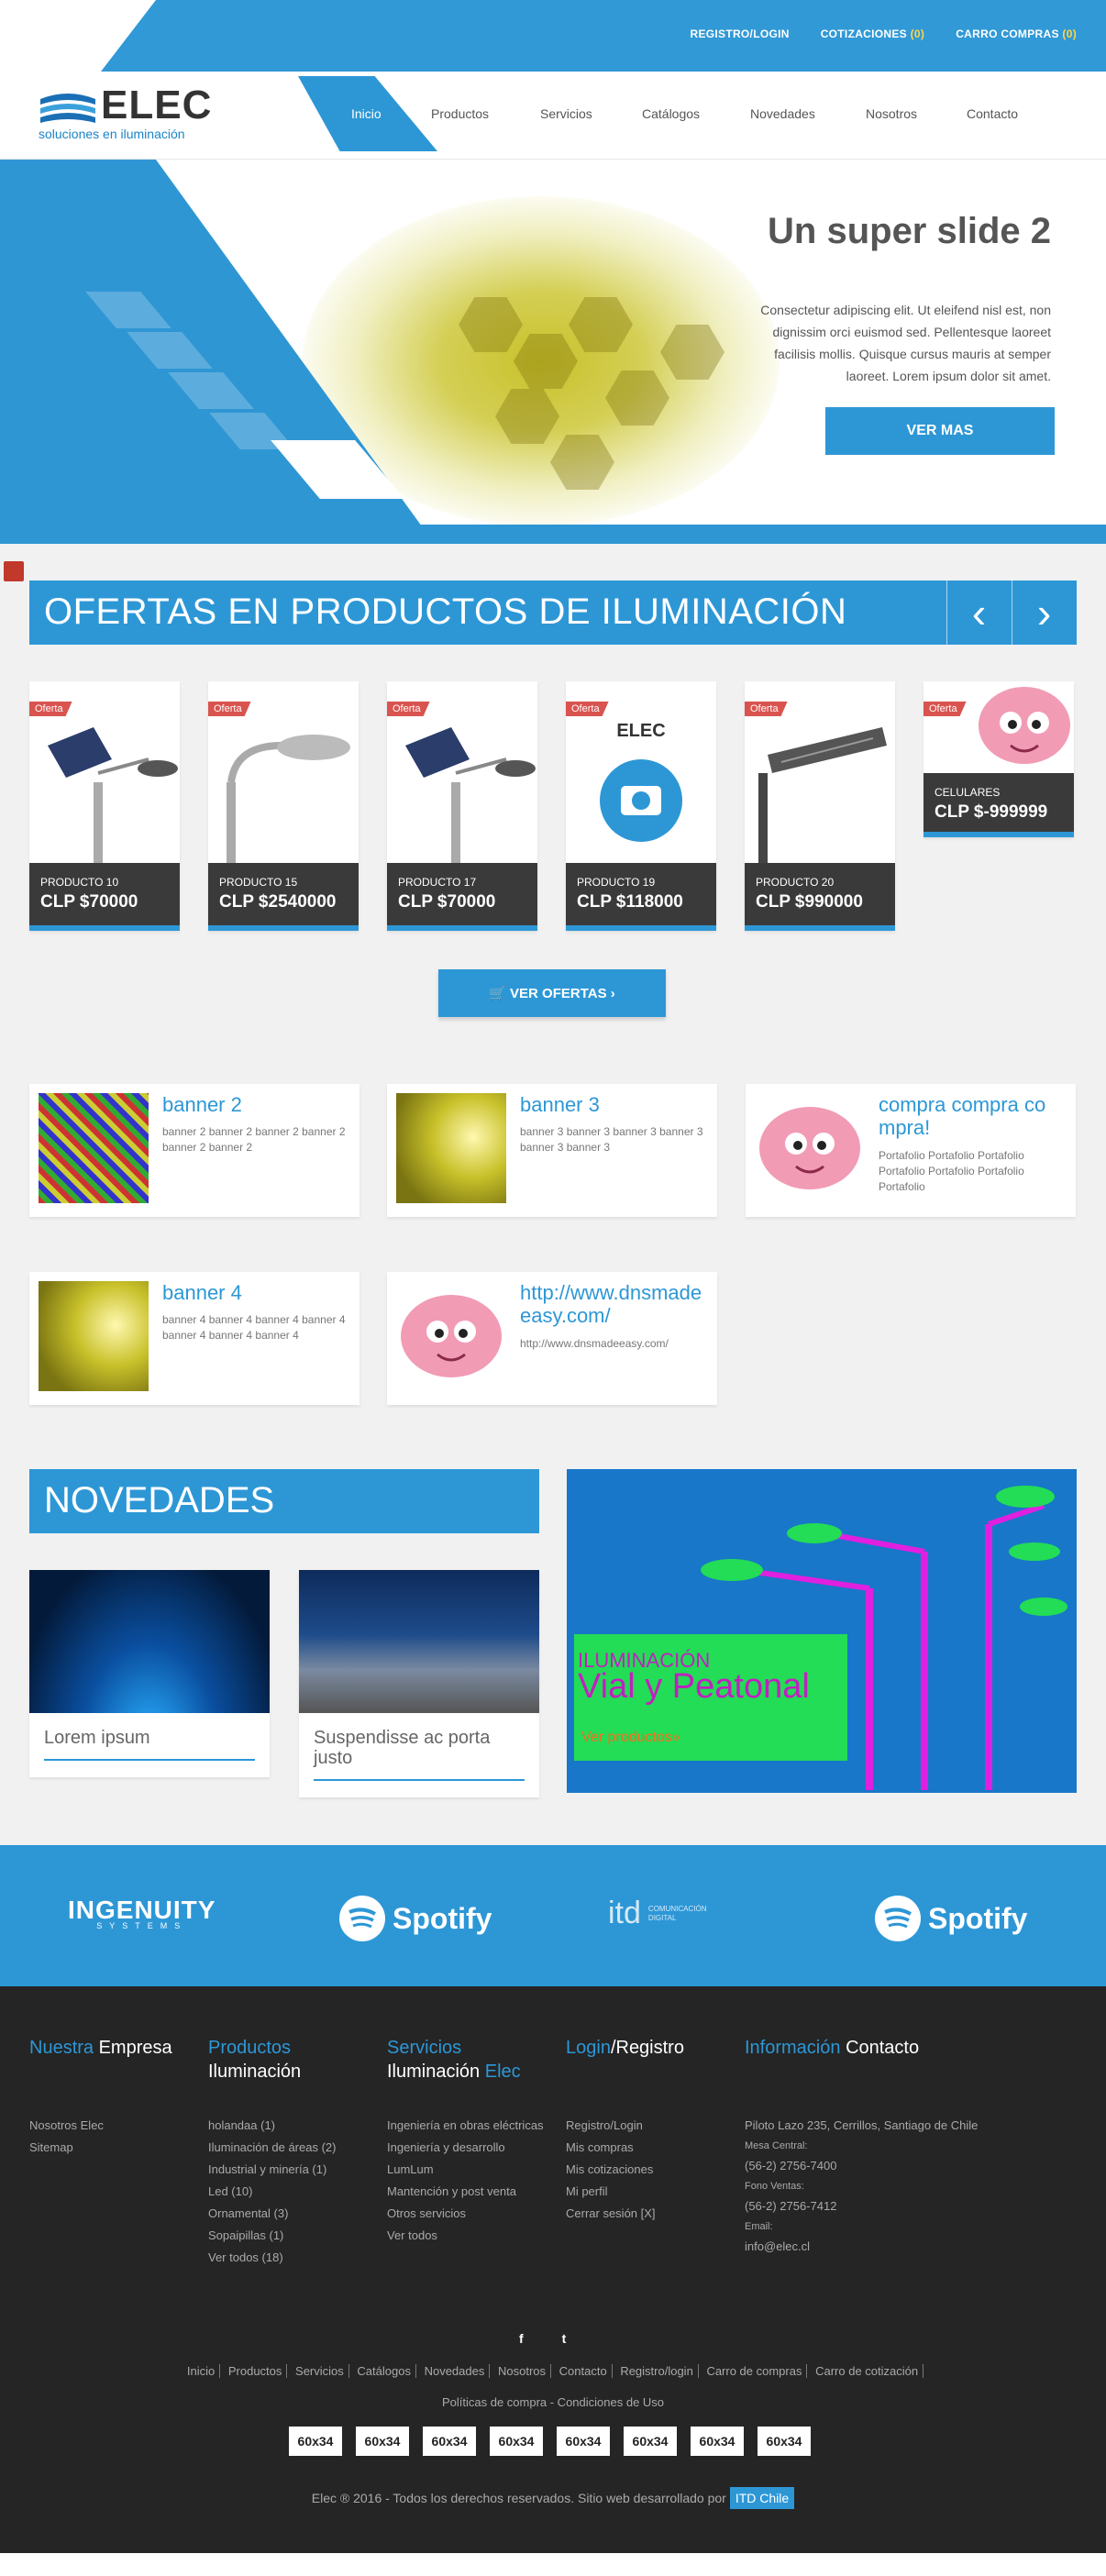 This screenshot has height=2576, width=1106. Describe the element at coordinates (940, 431) in the screenshot. I see `ver-mas-button: VER MAS` at that location.